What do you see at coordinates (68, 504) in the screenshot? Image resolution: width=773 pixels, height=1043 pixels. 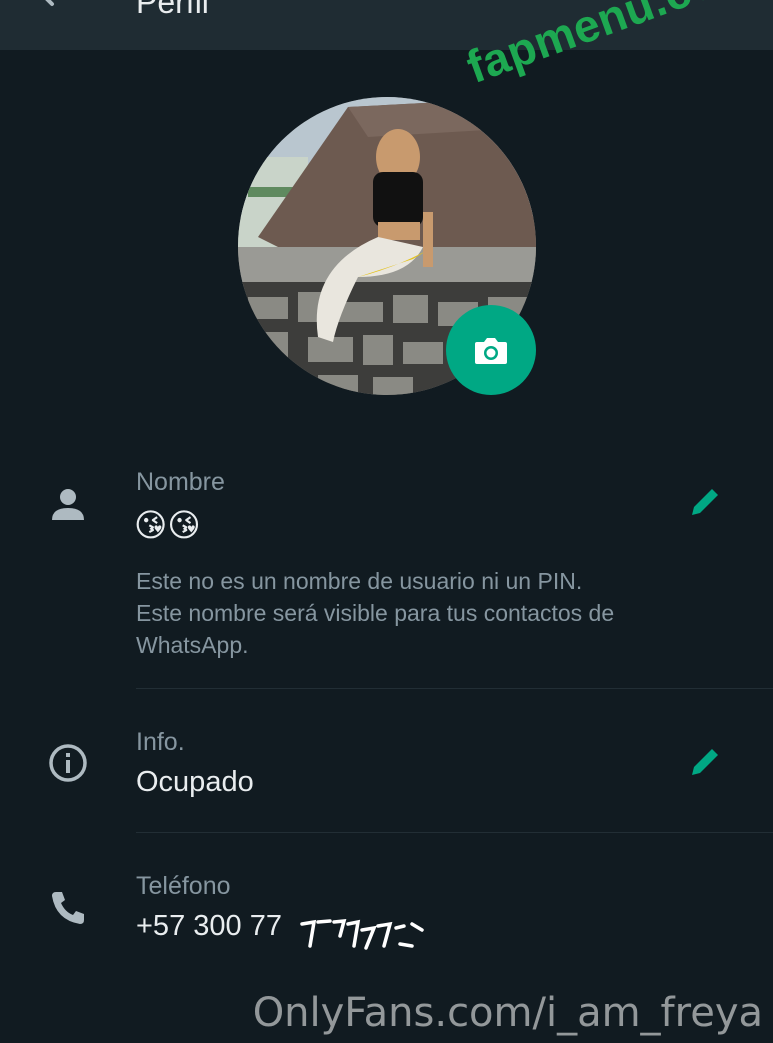 I see `person-icon` at bounding box center [68, 504].